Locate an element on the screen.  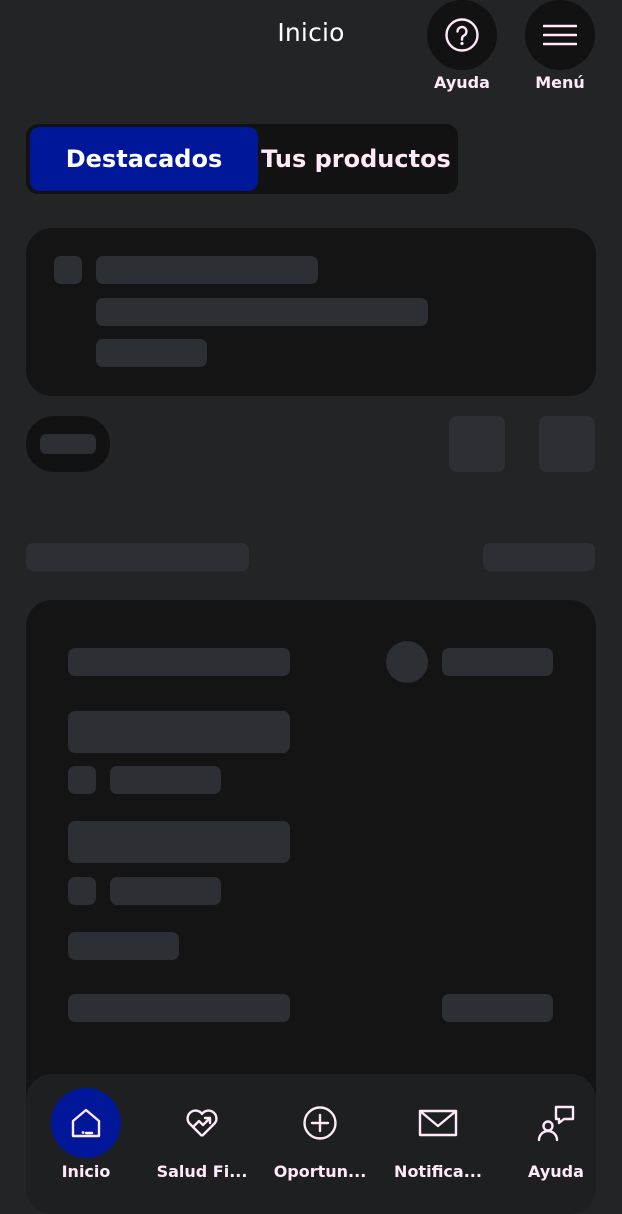
skeleton-pill is located at coordinates (68, 444).